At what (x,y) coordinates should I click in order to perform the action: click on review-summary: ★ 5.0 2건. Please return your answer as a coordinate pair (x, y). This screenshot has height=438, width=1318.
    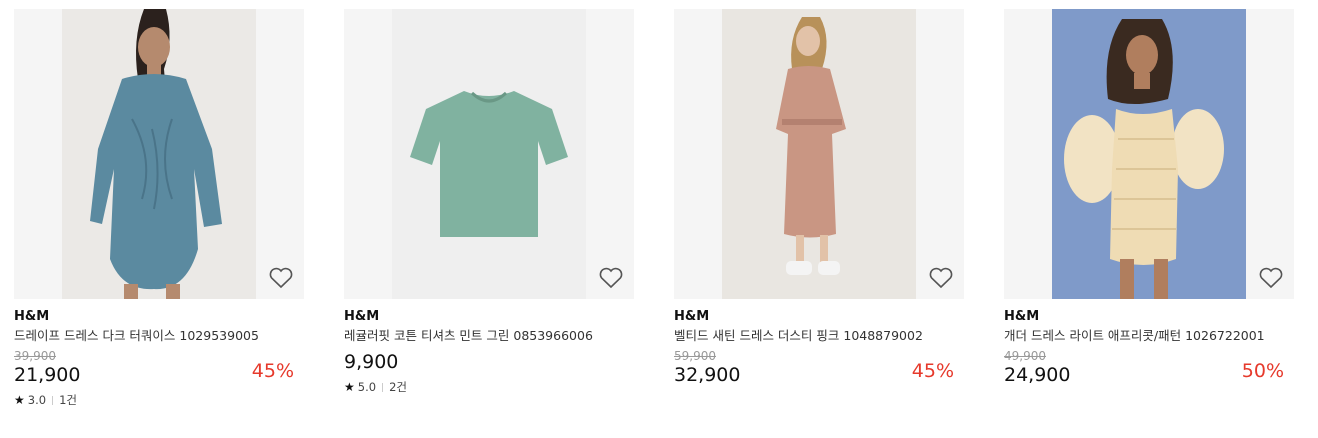
    Looking at the image, I should click on (489, 387).